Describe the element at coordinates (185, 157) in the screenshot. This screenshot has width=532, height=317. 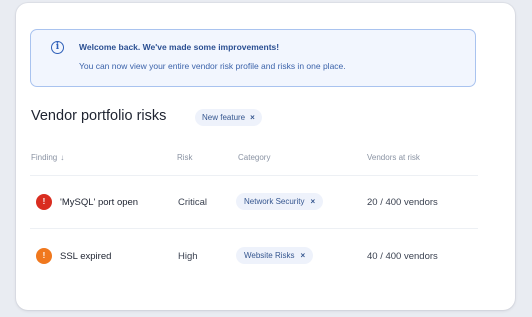
I see `column-header-risk: Risk` at that location.